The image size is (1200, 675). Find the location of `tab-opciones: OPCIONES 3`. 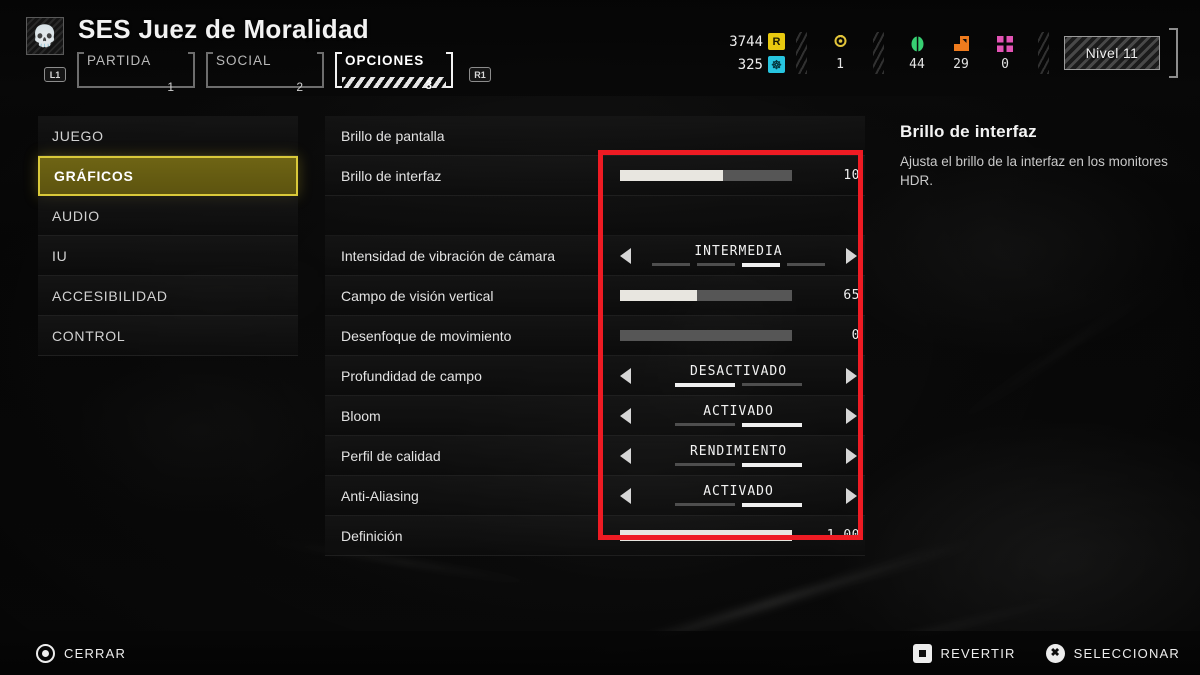

tab-opciones: OPCIONES 3 is located at coordinates (394, 72).